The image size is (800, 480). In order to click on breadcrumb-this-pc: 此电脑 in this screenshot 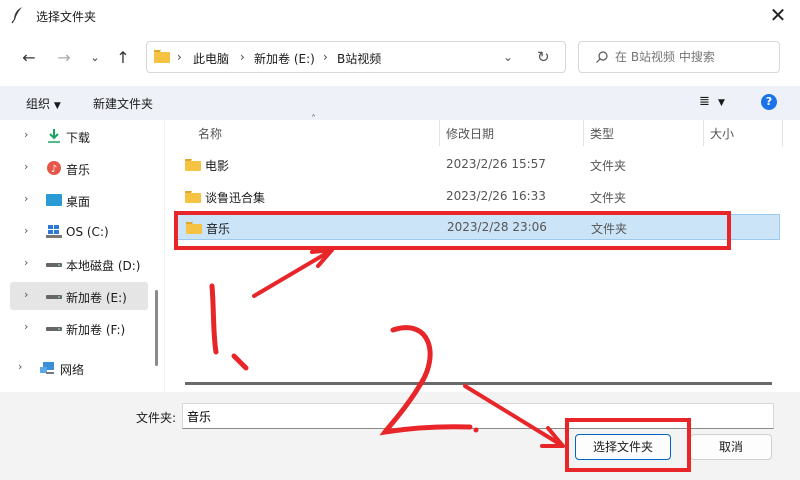, I will do `click(211, 58)`.